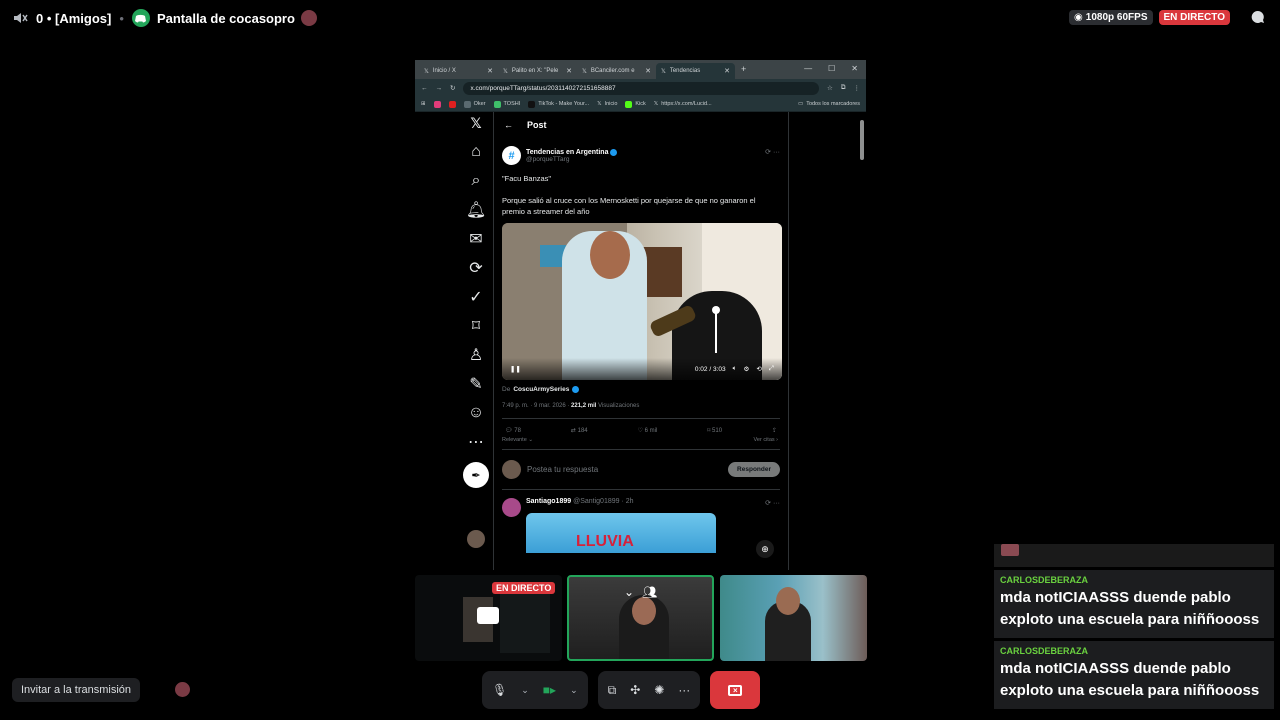 The image size is (1280, 720). I want to click on quotes-label: Ver citas, so click(764, 440).